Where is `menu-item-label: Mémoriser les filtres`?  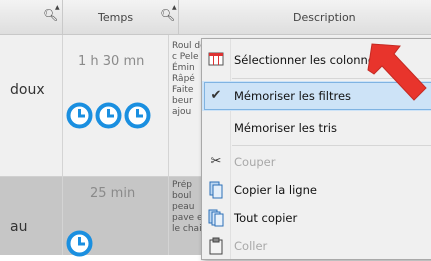
menu-item-label: Mémoriser les filtres is located at coordinates (293, 96).